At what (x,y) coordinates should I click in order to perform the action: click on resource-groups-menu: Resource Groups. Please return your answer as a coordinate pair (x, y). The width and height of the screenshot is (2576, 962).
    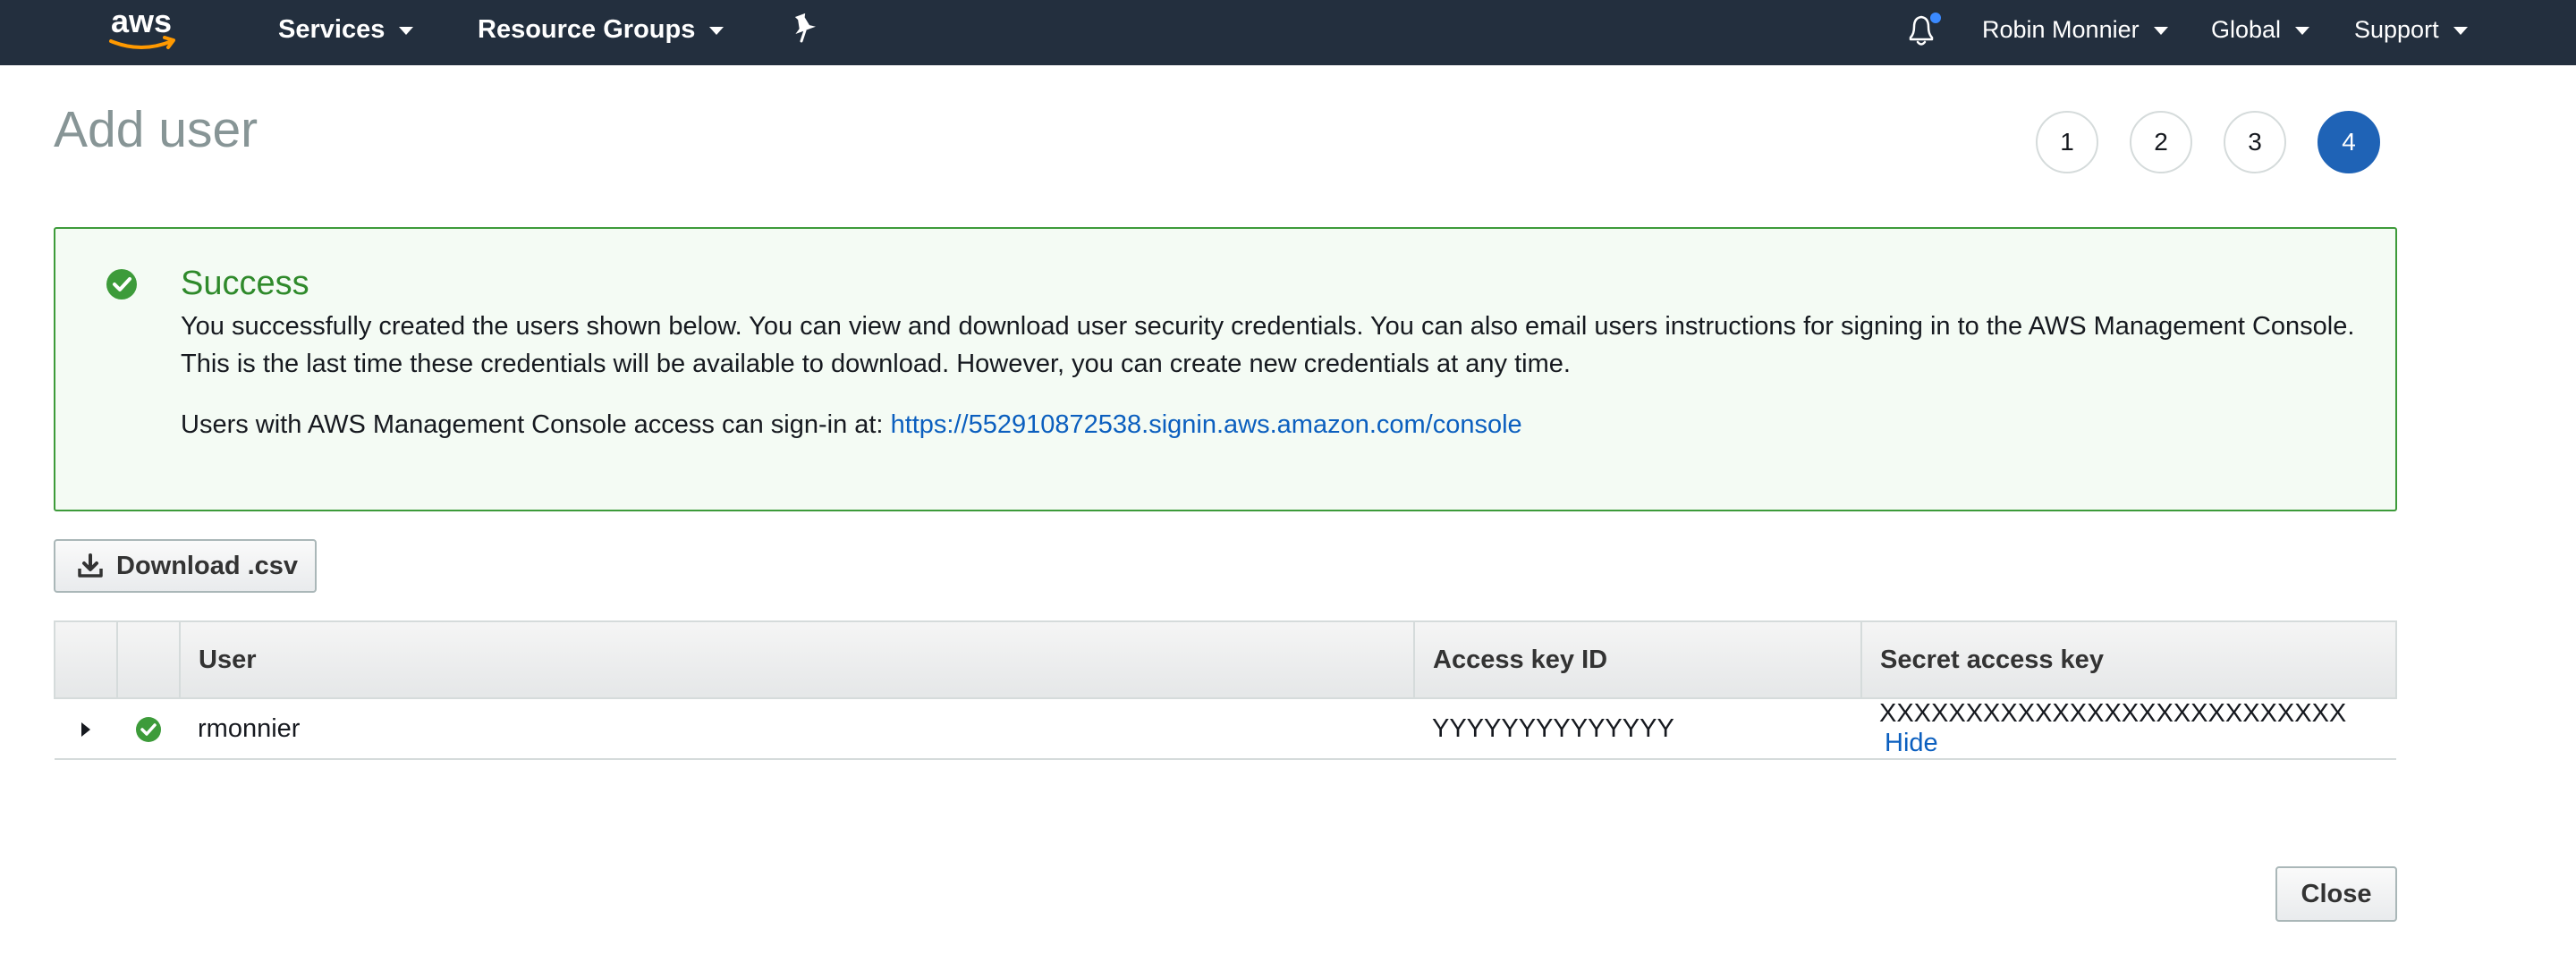
    Looking at the image, I should click on (601, 29).